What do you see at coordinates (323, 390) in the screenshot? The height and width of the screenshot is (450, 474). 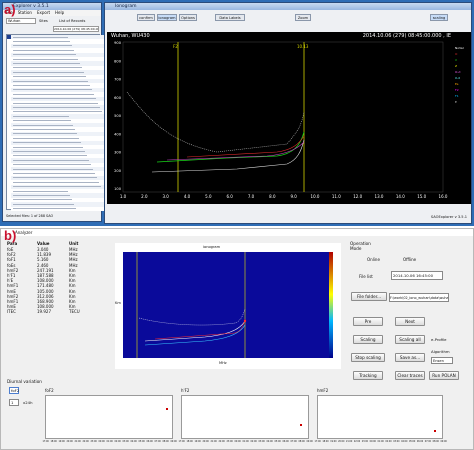 I see `diurnal-title-3: hmF2` at bounding box center [323, 390].